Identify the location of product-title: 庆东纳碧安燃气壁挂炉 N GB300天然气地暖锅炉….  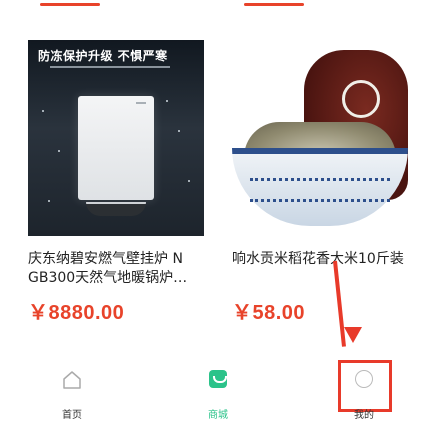
(116, 270).